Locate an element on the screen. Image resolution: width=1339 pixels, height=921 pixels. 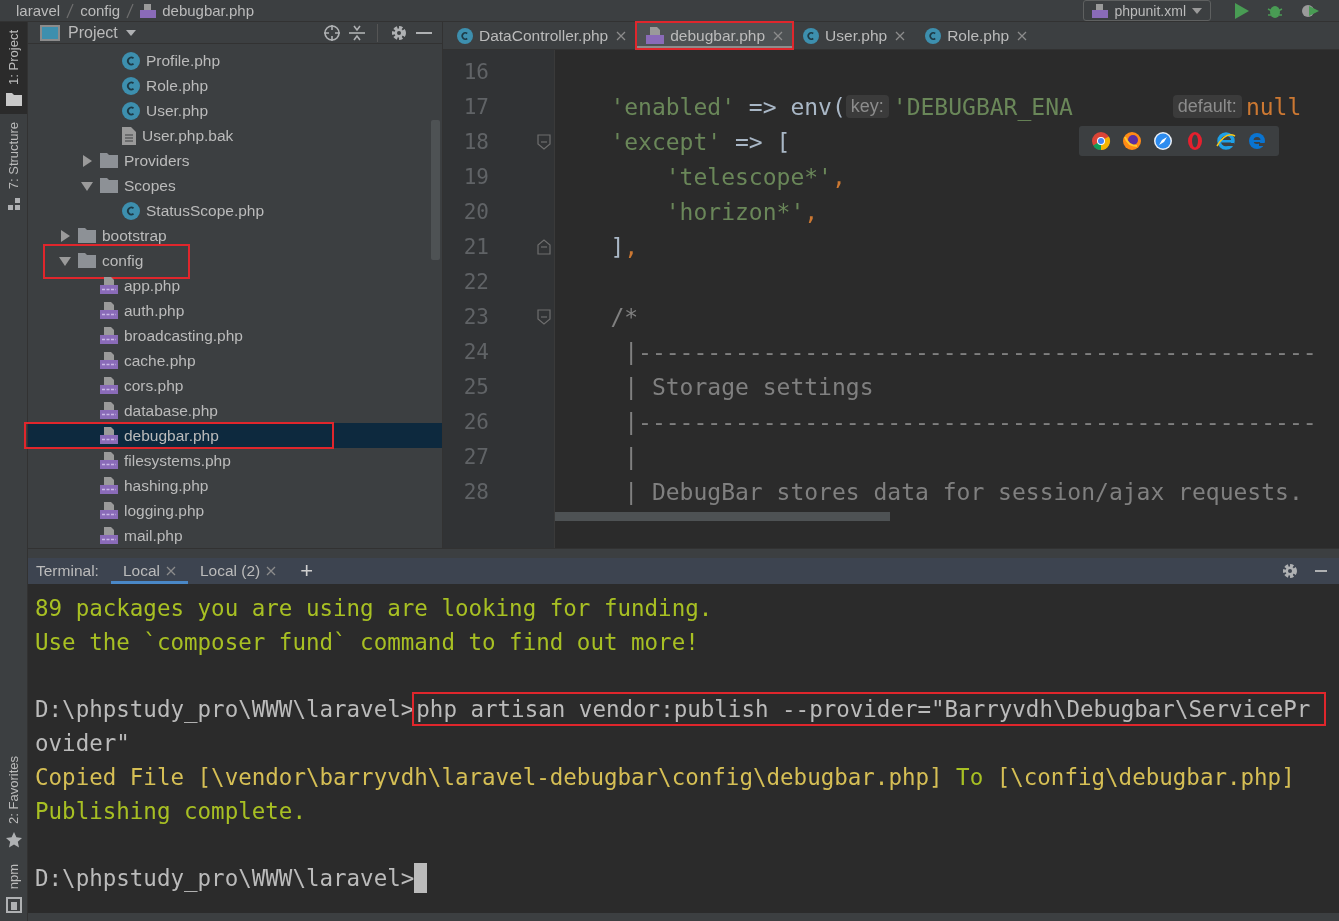
parameter-hint: default: is located at coordinates (1207, 106).